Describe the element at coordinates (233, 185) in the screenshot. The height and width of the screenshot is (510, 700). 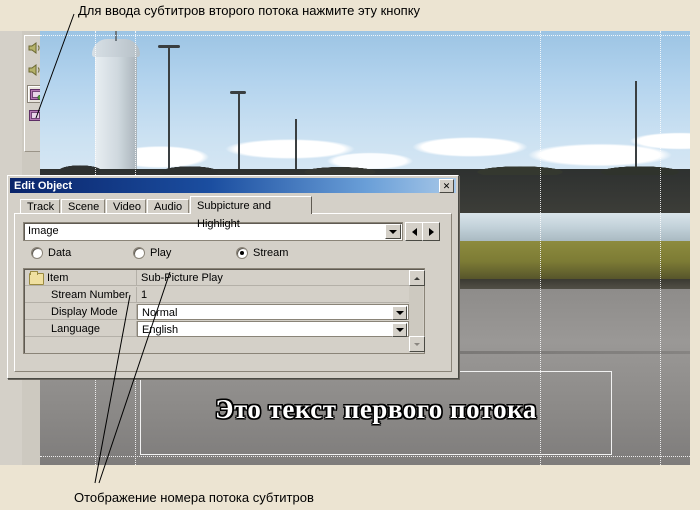
I see `dialog-titlebar: Edit Object ✕` at that location.